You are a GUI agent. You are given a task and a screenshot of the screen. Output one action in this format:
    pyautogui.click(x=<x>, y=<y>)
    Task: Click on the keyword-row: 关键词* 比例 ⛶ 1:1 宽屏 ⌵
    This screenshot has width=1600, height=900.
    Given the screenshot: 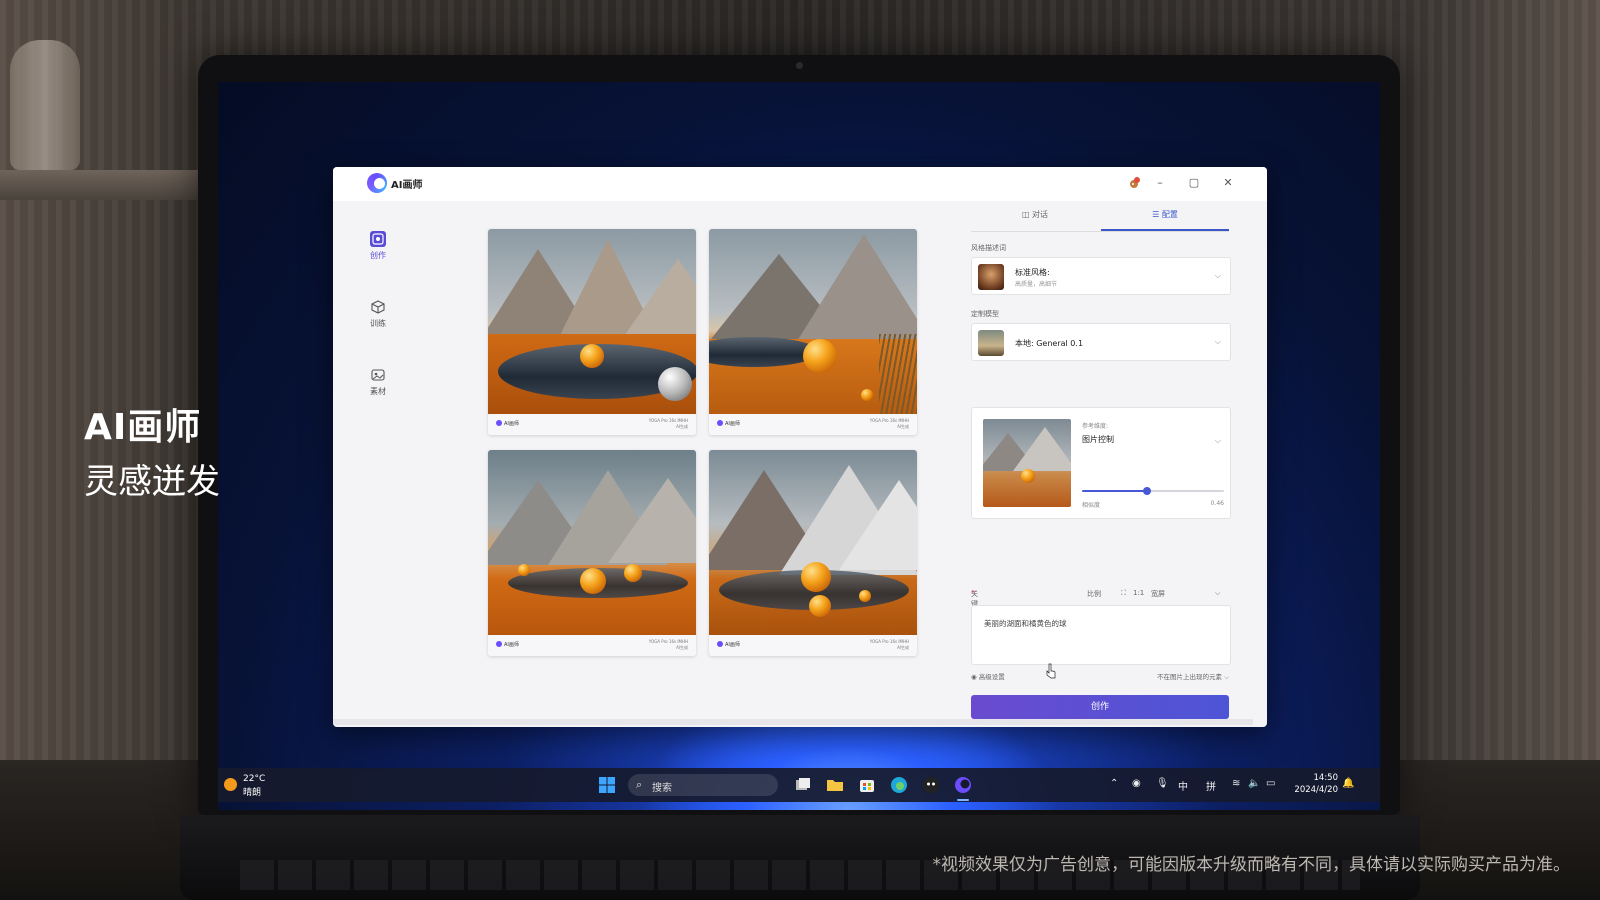 What is the action you would take?
    pyautogui.click(x=1096, y=603)
    